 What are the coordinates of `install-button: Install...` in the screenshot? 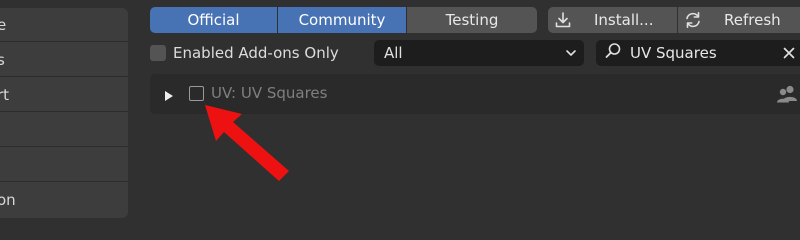 It's located at (612, 20).